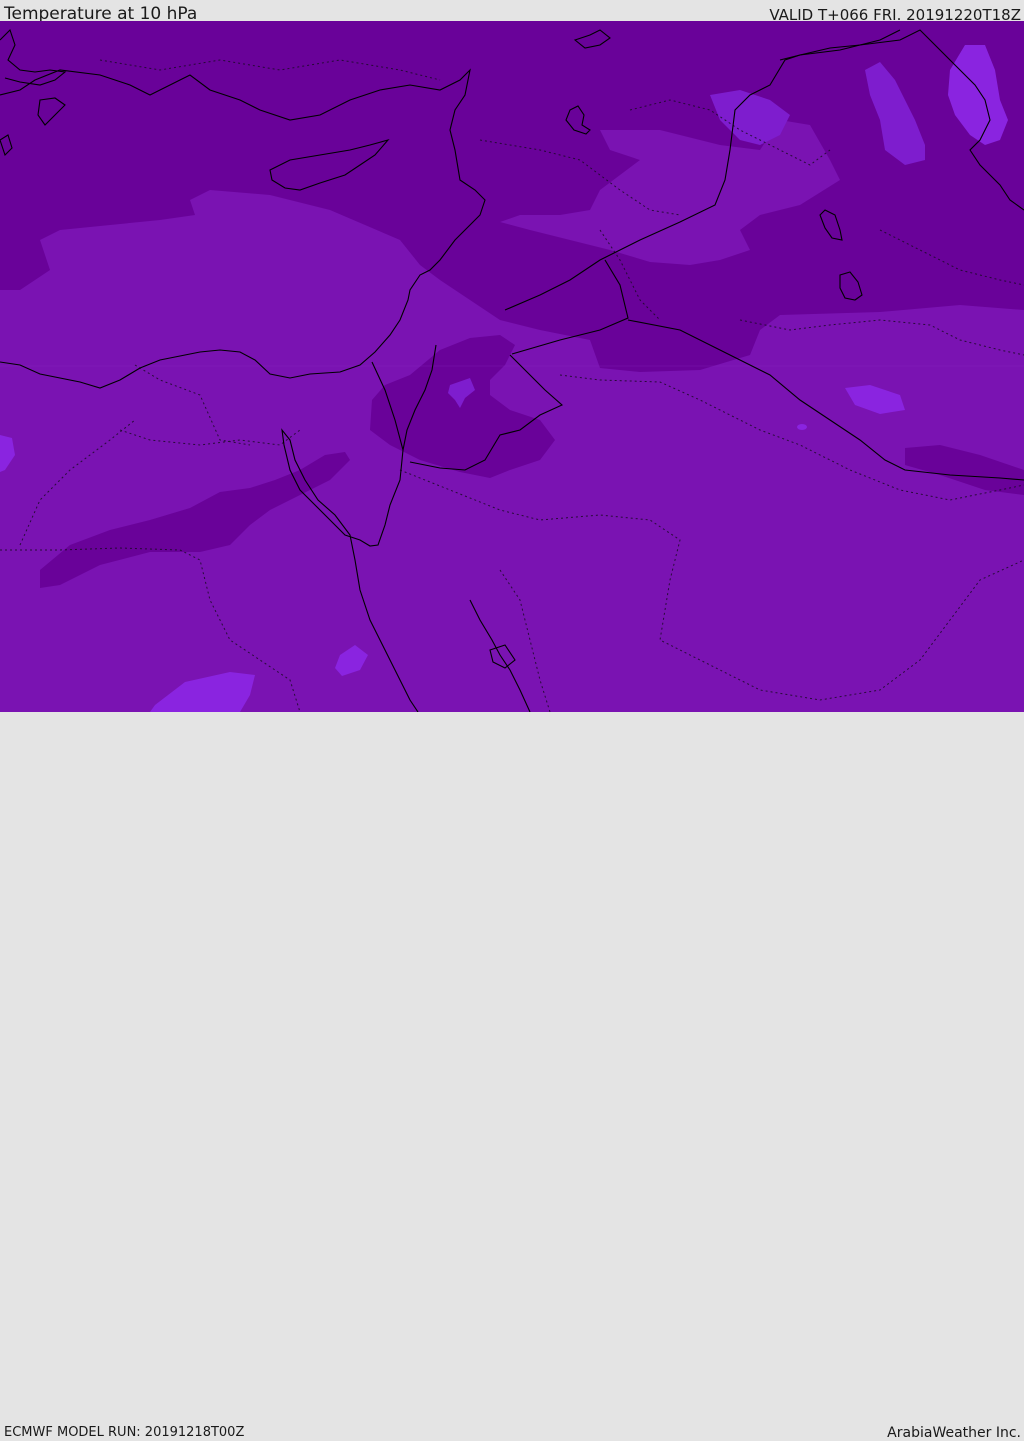 The image size is (1024, 1441). Describe the element at coordinates (802, 427) in the screenshot. I see `warm-dot` at that location.